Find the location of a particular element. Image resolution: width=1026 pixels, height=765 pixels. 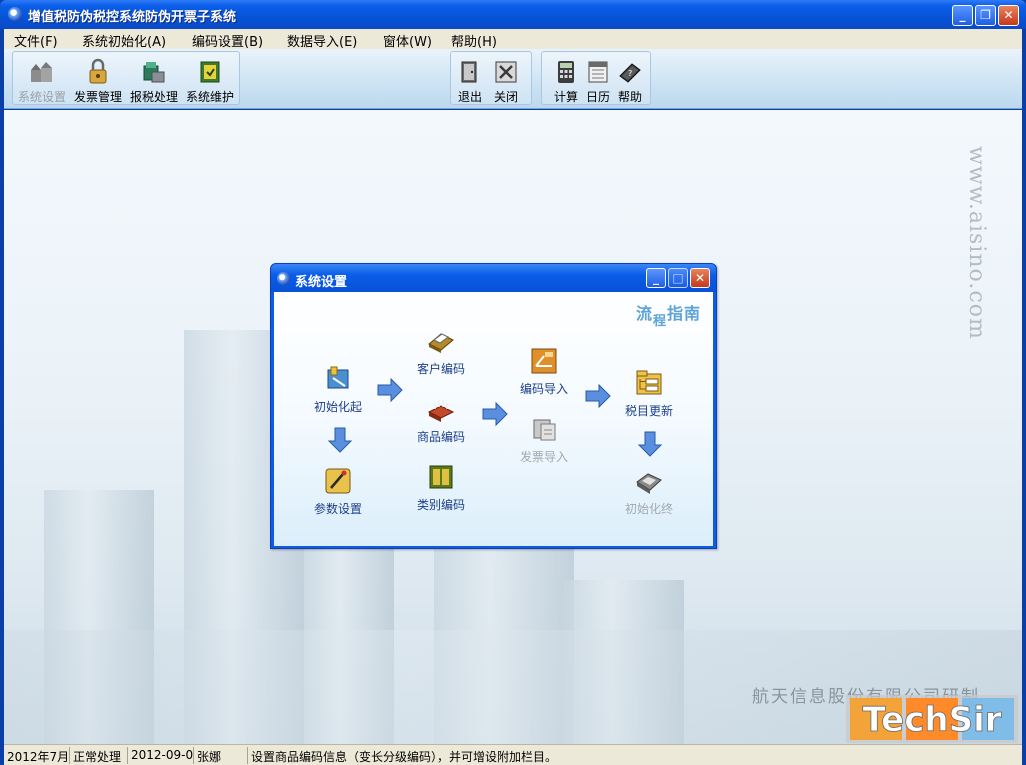

param-settings-label: 参数设置 is located at coordinates (337, 509).